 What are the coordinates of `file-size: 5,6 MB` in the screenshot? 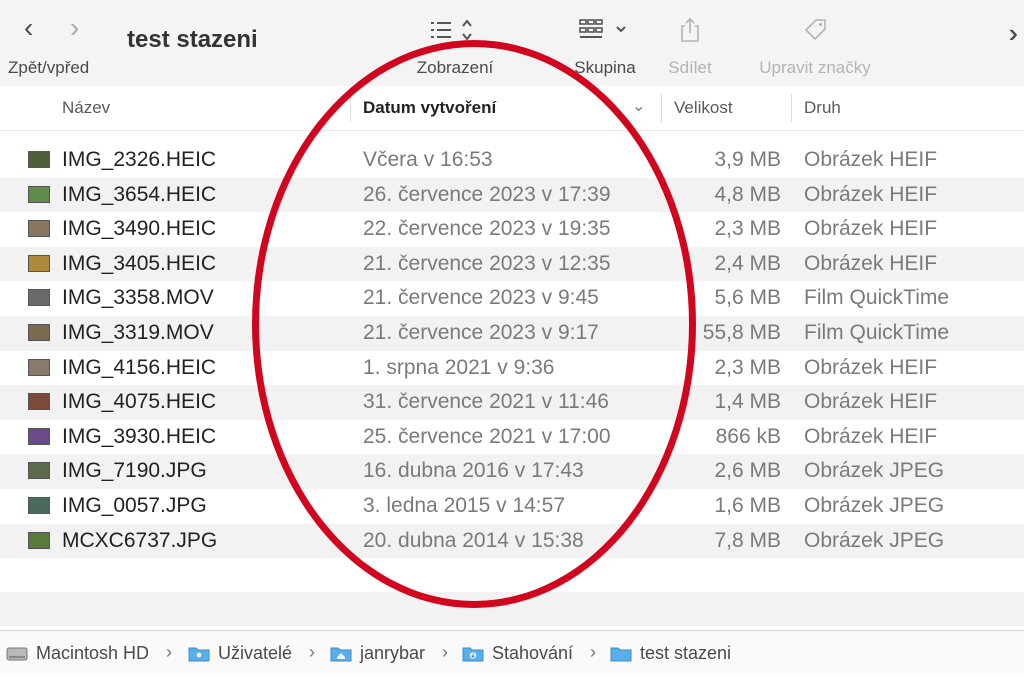 It's located at (747, 298).